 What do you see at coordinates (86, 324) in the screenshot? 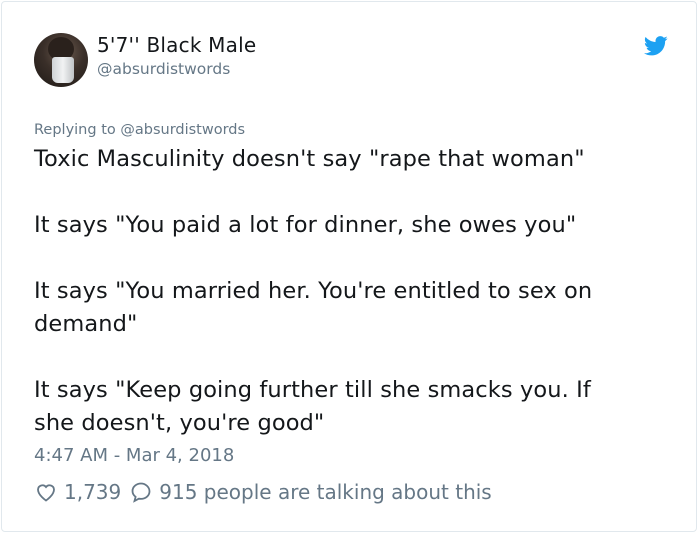
I see `tweet-text-line: demand"` at bounding box center [86, 324].